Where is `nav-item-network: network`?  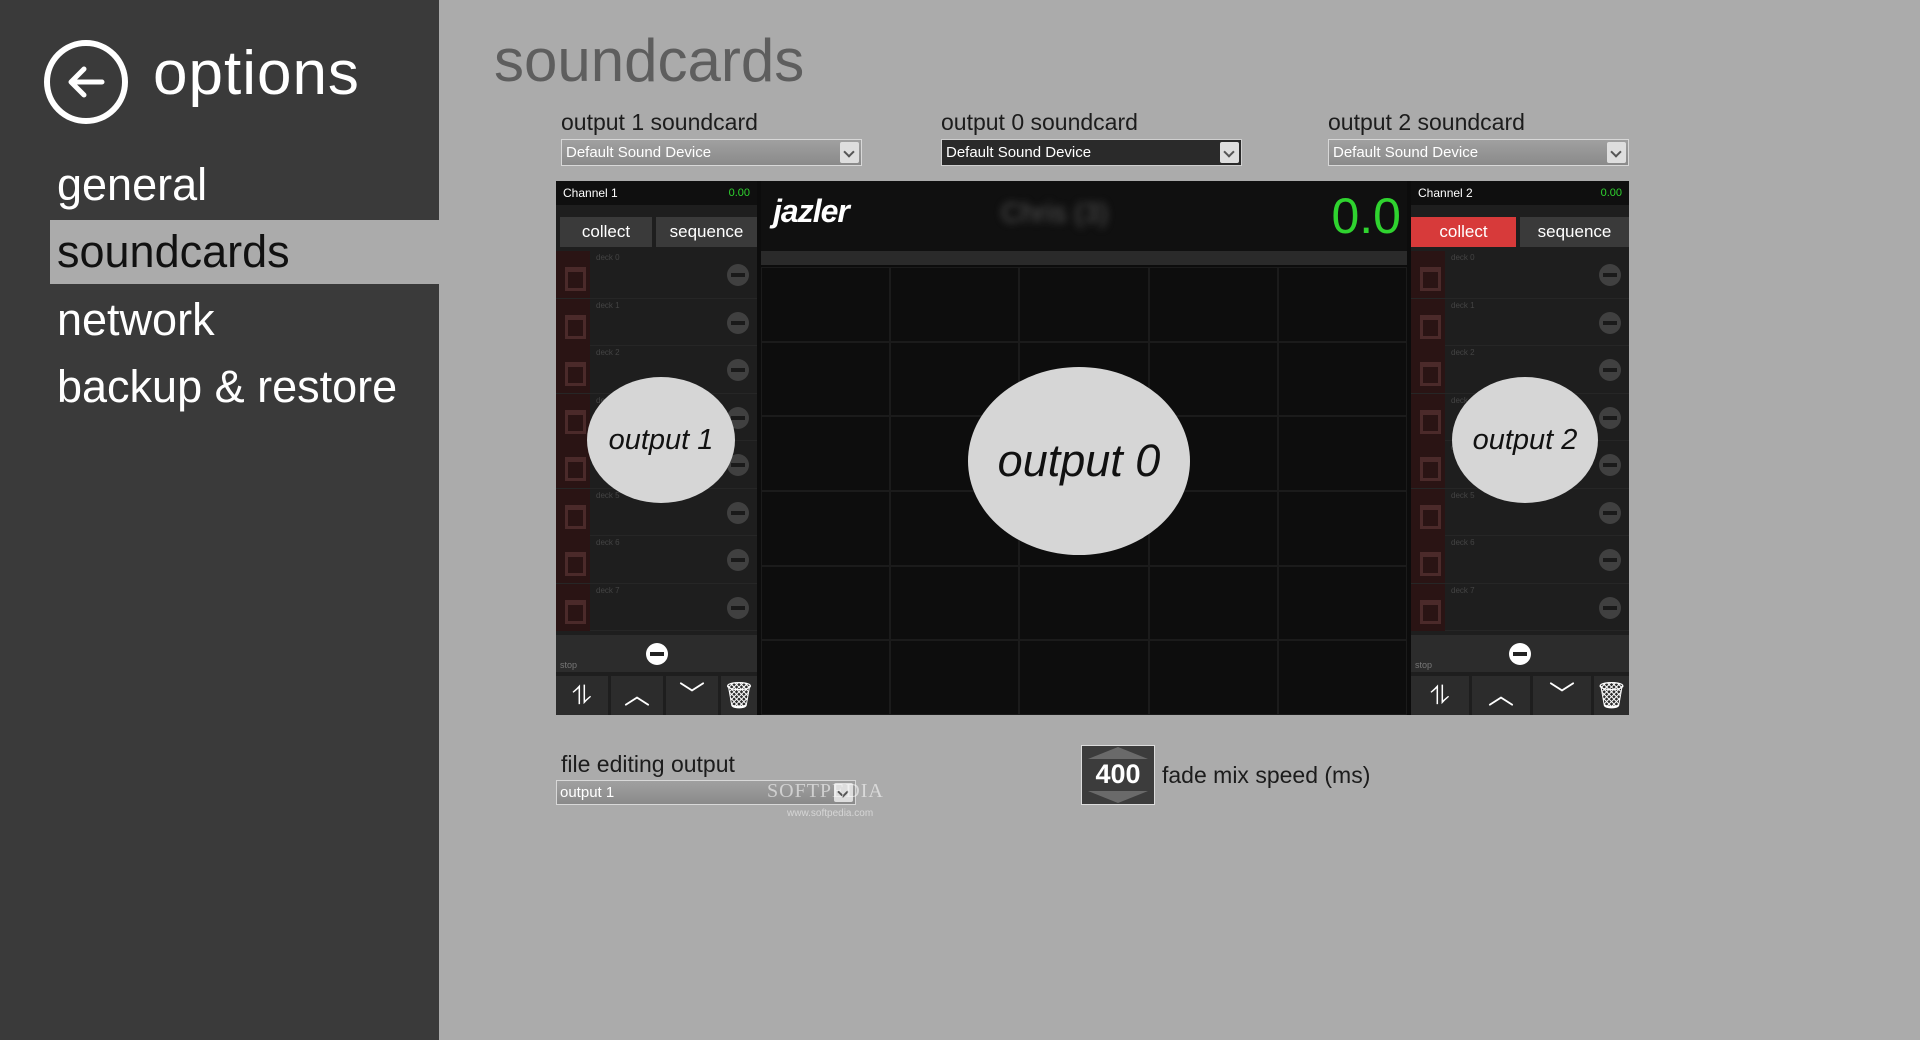
nav-item-network: network is located at coordinates (244, 320).